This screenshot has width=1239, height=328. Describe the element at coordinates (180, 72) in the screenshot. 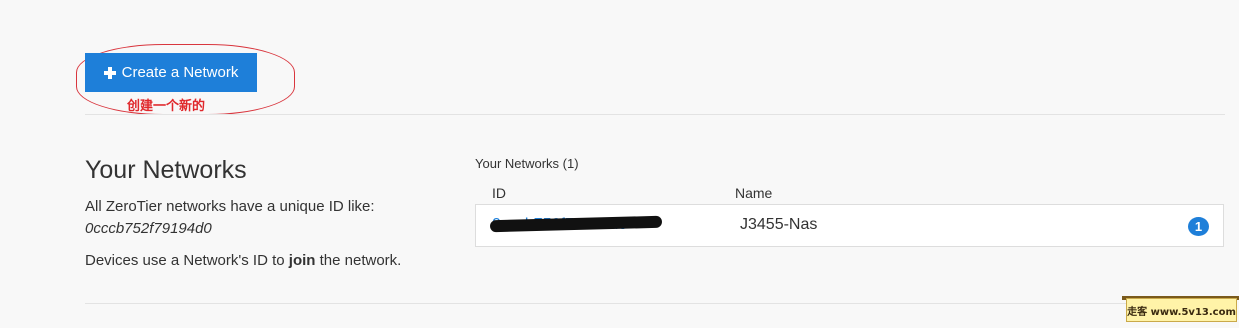

I see `create-network-label: Create a Network` at that location.